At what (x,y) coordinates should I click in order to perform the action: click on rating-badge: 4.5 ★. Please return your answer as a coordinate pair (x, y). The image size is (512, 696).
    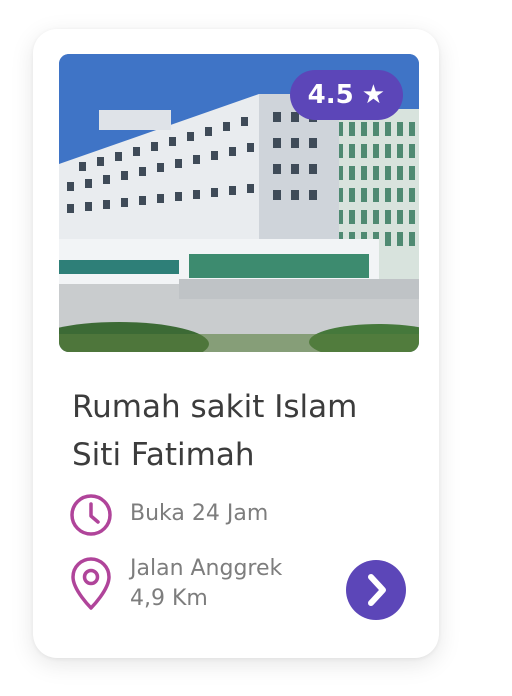
    Looking at the image, I should click on (346, 95).